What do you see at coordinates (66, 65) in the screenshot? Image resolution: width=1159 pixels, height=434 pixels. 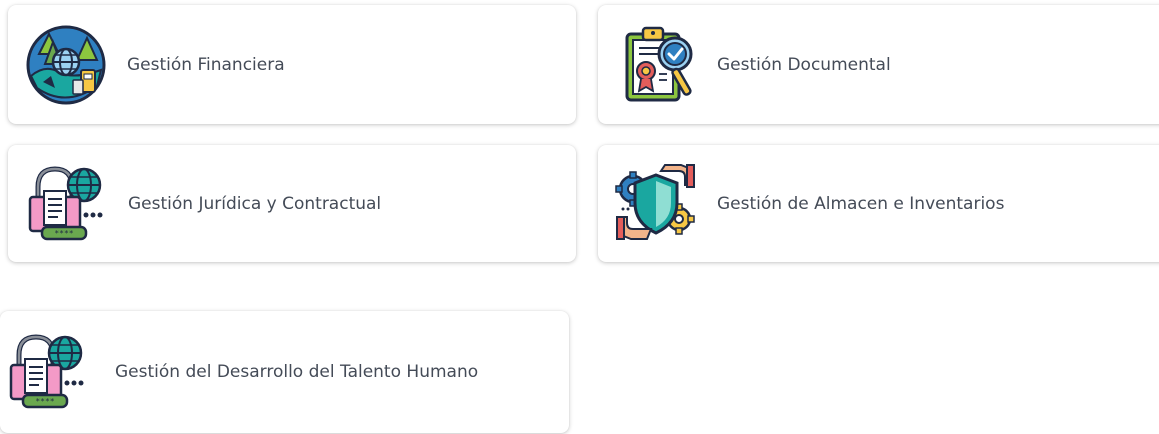 I see `earth-finance-icon` at bounding box center [66, 65].